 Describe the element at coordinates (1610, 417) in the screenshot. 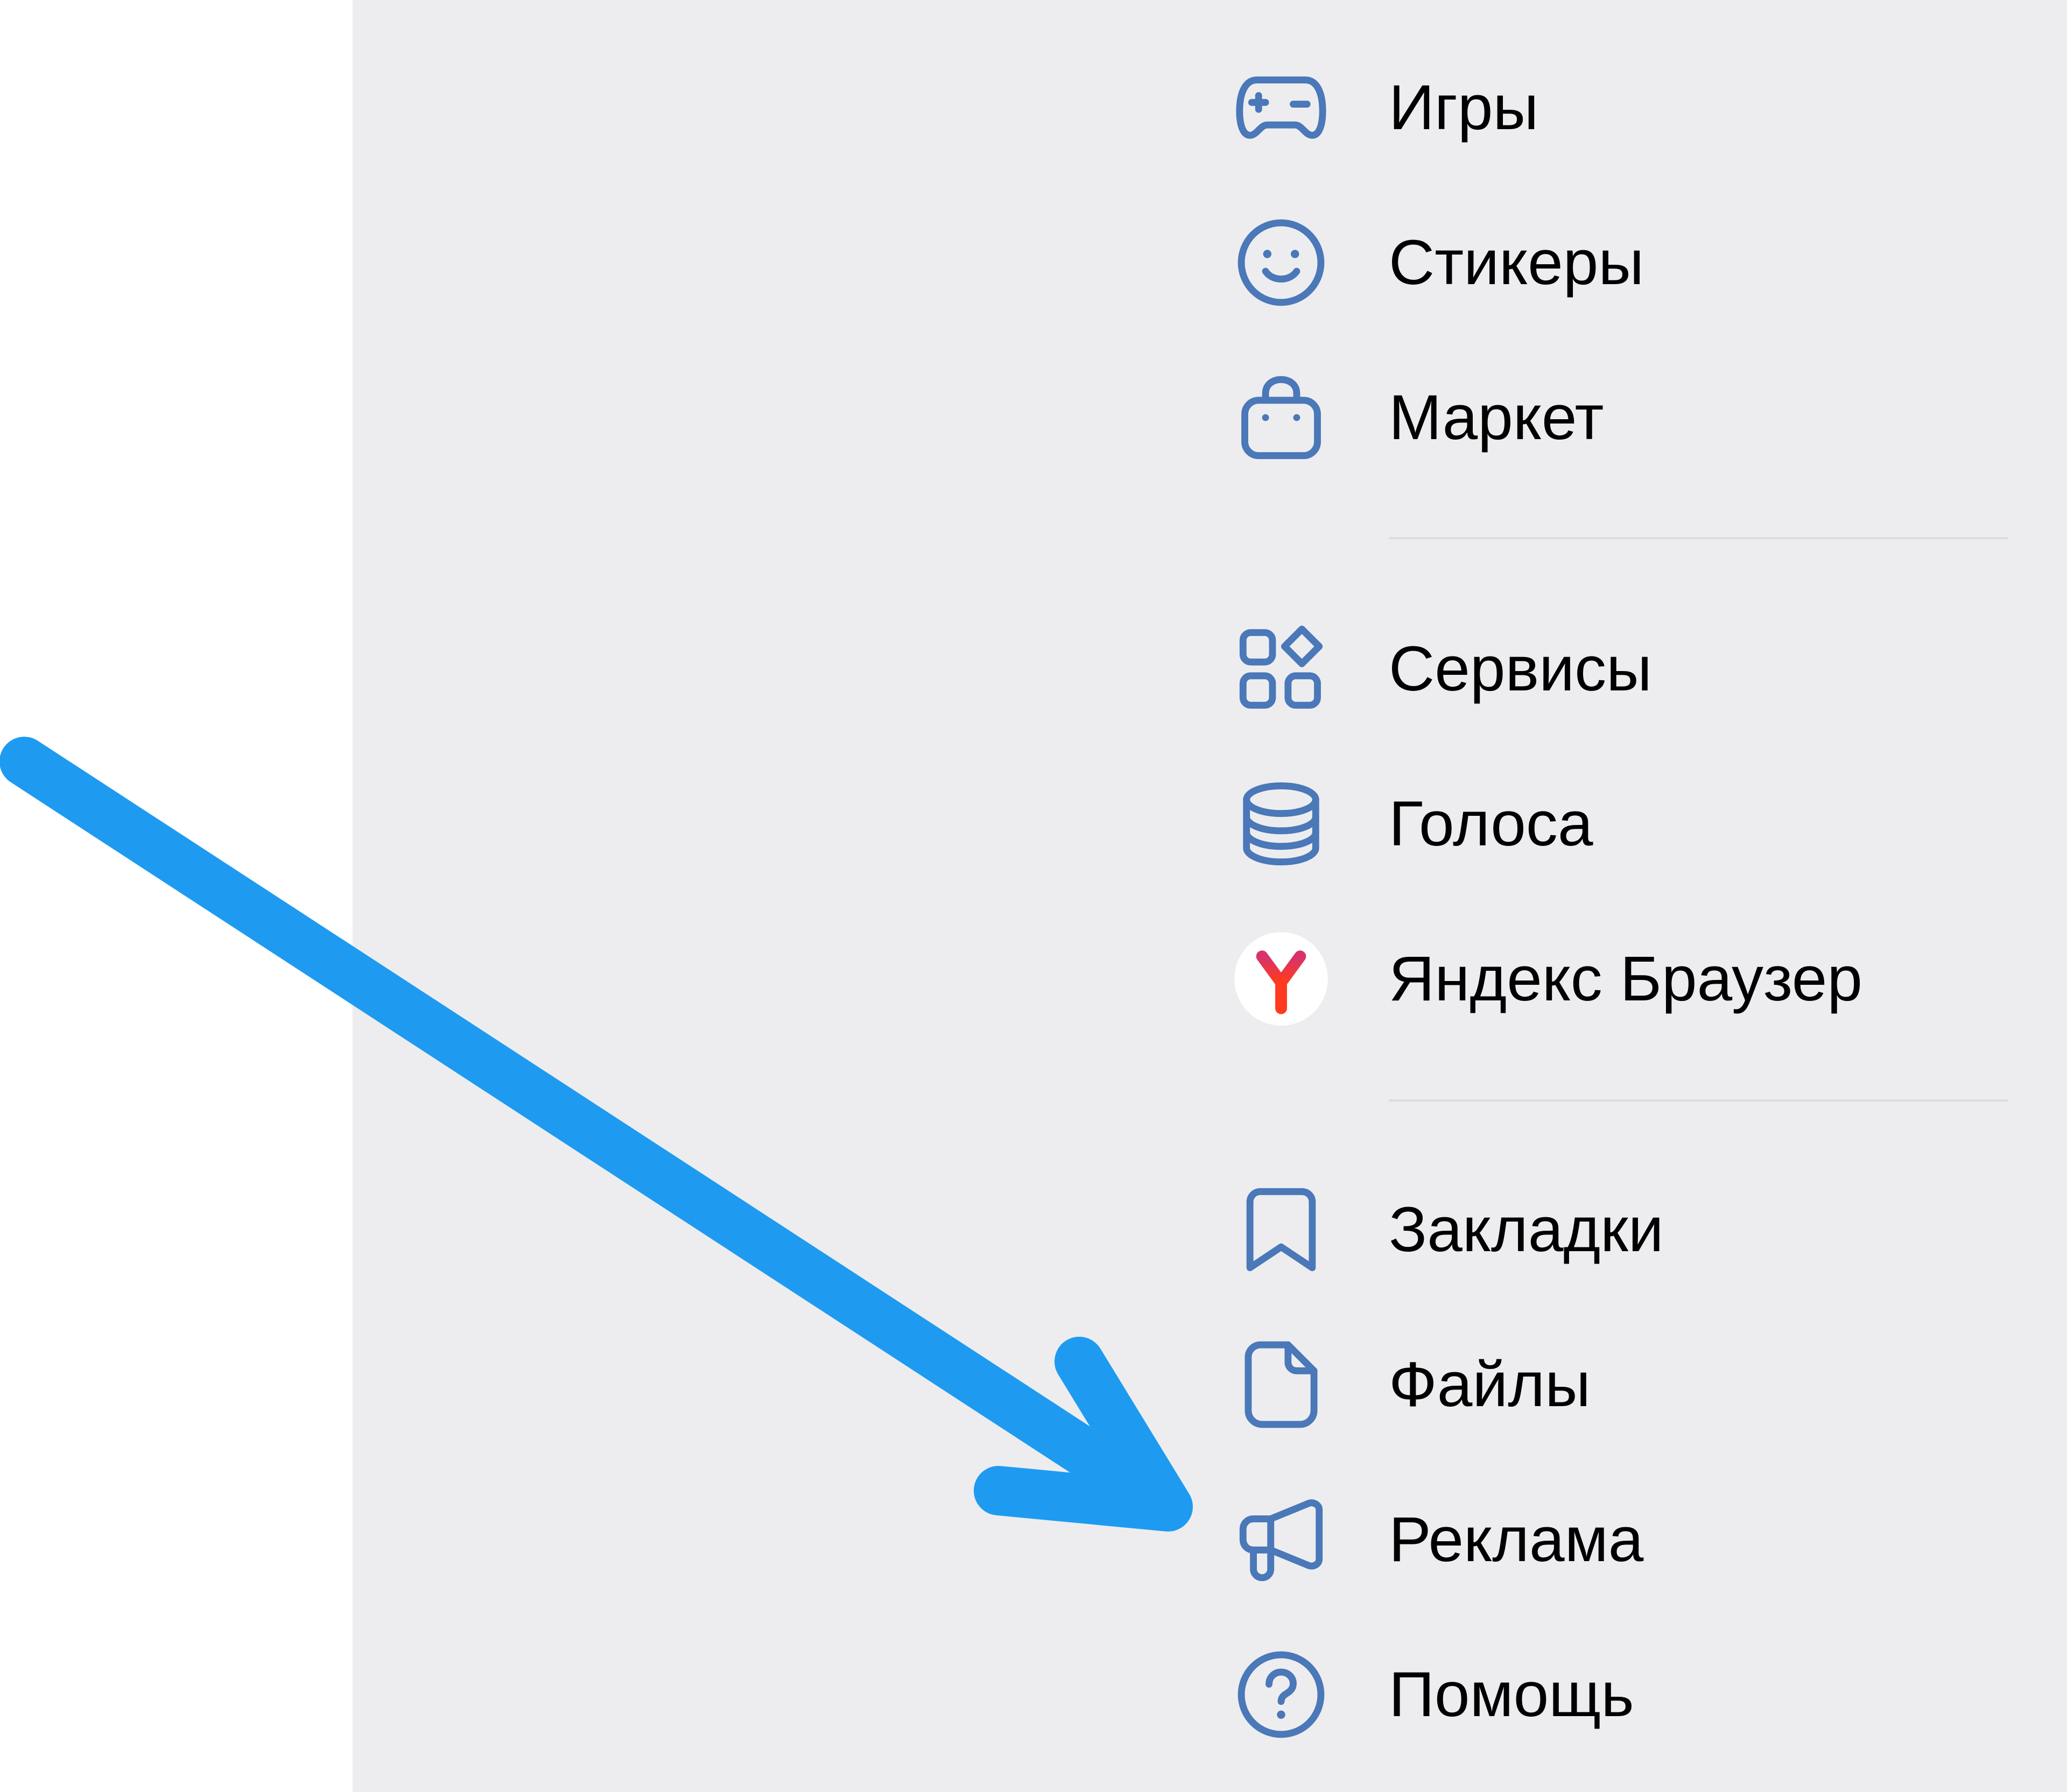

I see `menu-item-market: Маркет` at that location.